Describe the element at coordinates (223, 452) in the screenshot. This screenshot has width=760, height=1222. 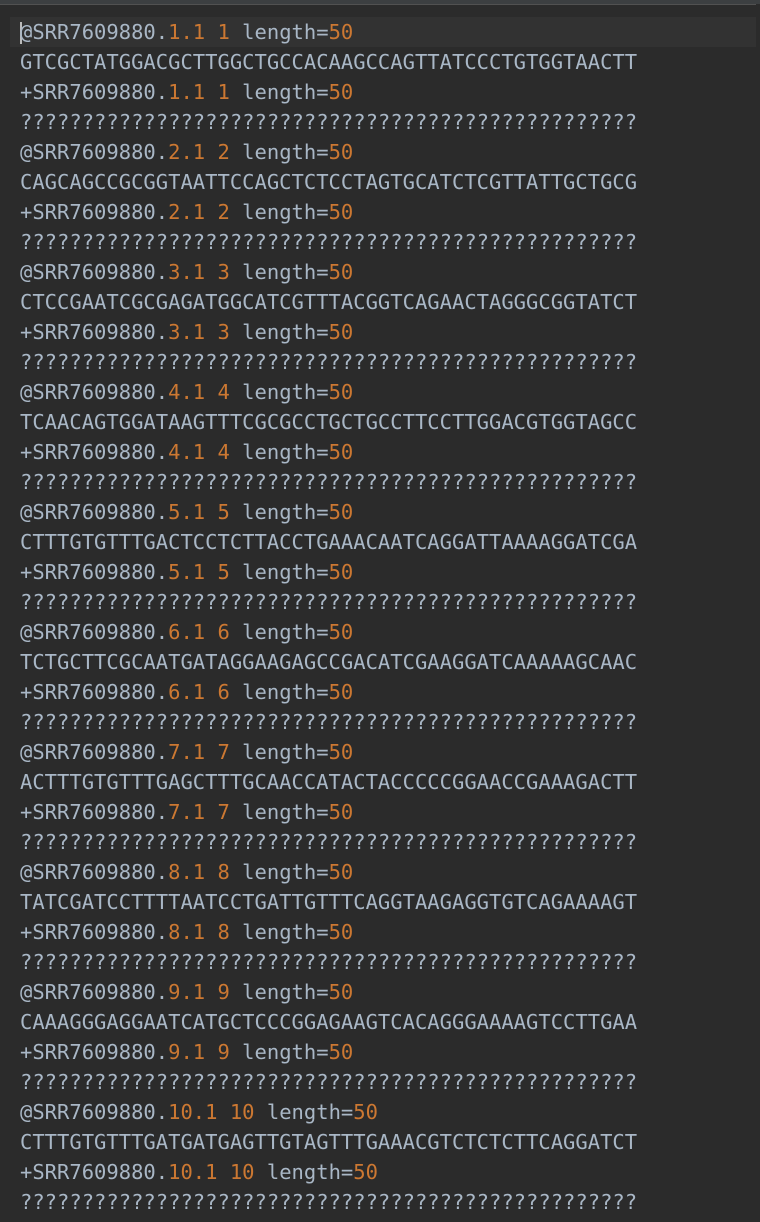
I see `record-count: 4` at that location.